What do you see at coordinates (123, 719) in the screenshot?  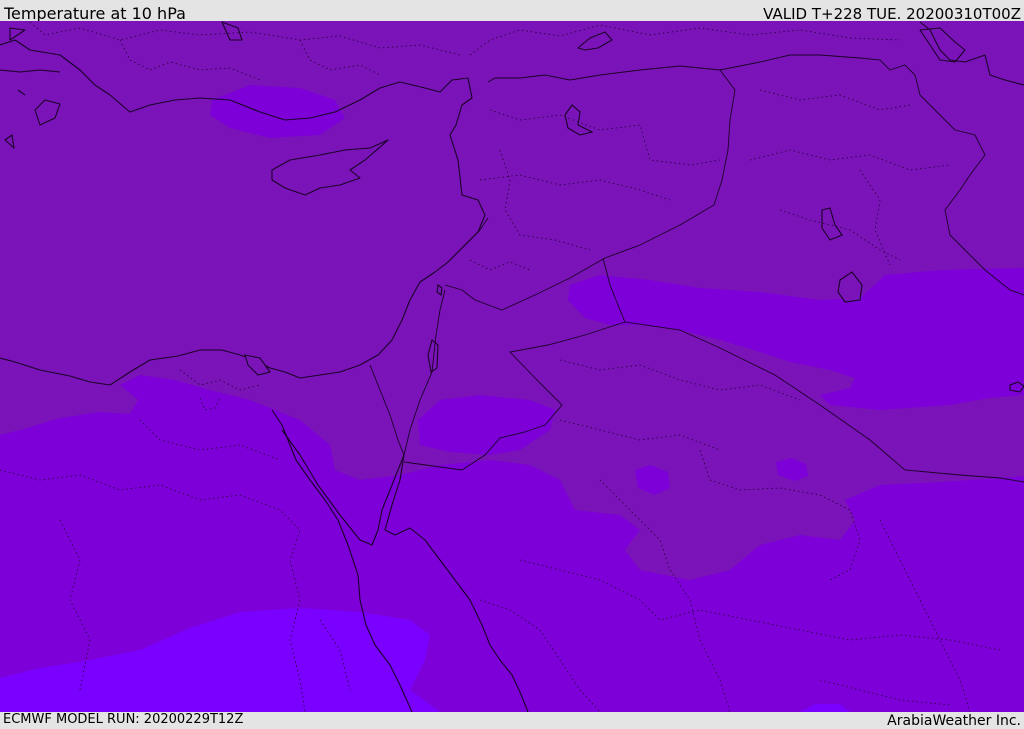 I see `model-run-label: ECMWF MODEL RUN: 20200229T12Z` at bounding box center [123, 719].